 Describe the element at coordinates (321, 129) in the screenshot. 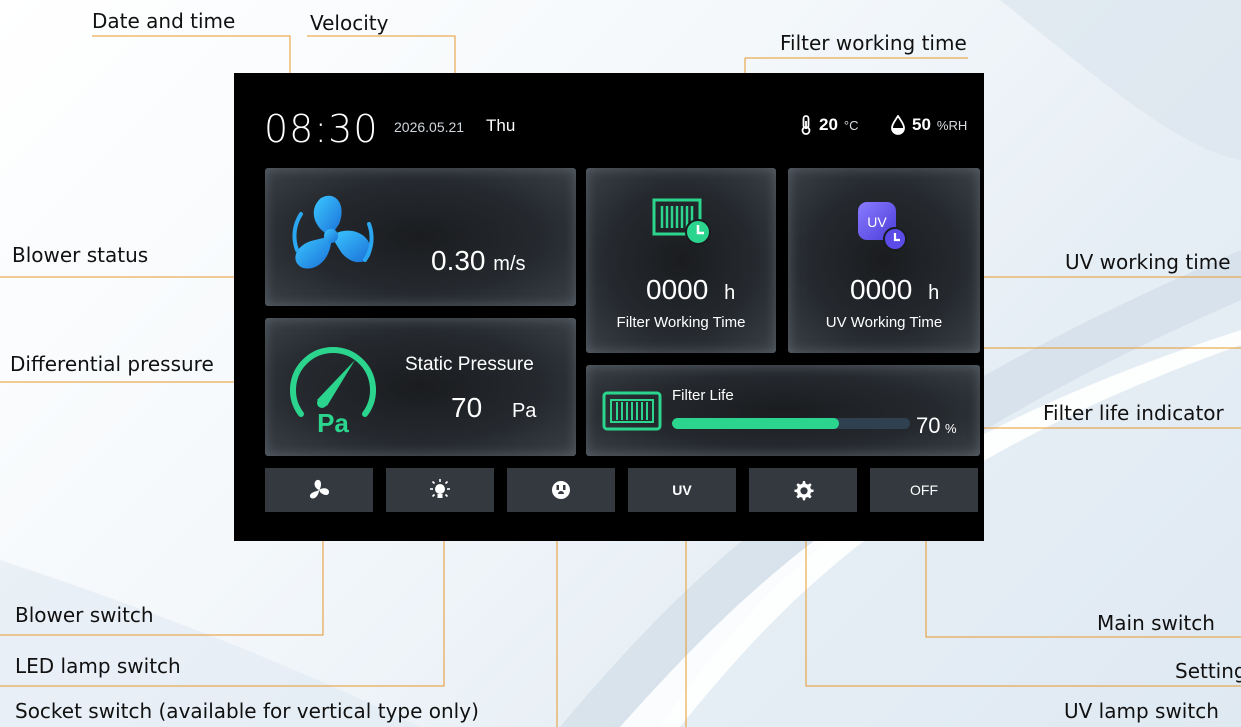

I see `clock: 08:30` at that location.